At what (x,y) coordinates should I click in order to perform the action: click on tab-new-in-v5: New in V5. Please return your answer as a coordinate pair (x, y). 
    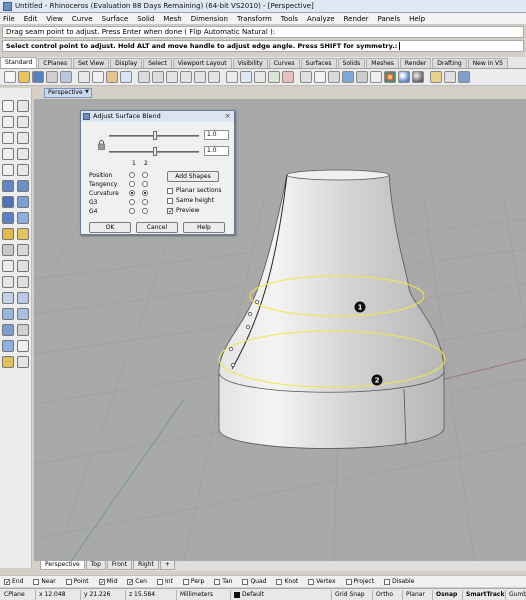
    Looking at the image, I should click on (487, 63).